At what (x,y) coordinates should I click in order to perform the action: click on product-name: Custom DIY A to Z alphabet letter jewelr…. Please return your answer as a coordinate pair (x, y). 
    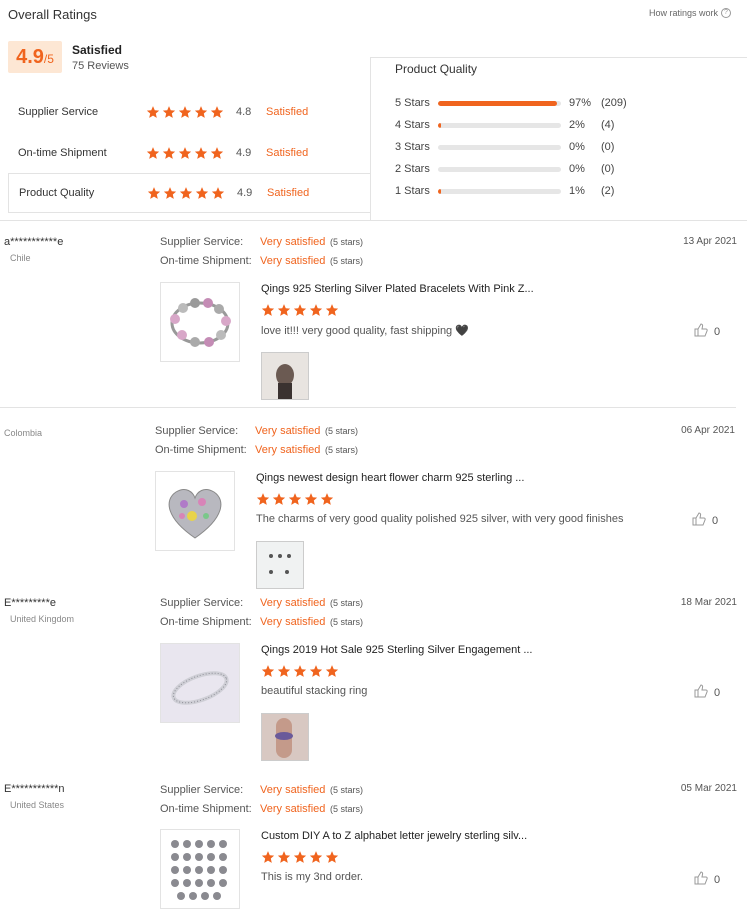
    Looking at the image, I should click on (394, 836).